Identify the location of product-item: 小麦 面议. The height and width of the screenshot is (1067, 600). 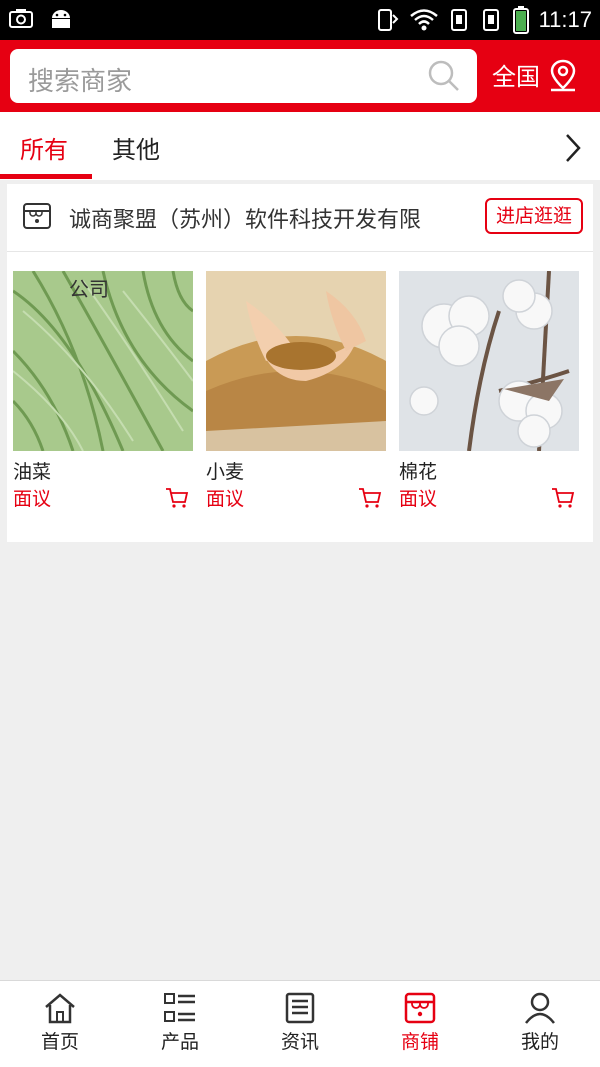
(296, 390).